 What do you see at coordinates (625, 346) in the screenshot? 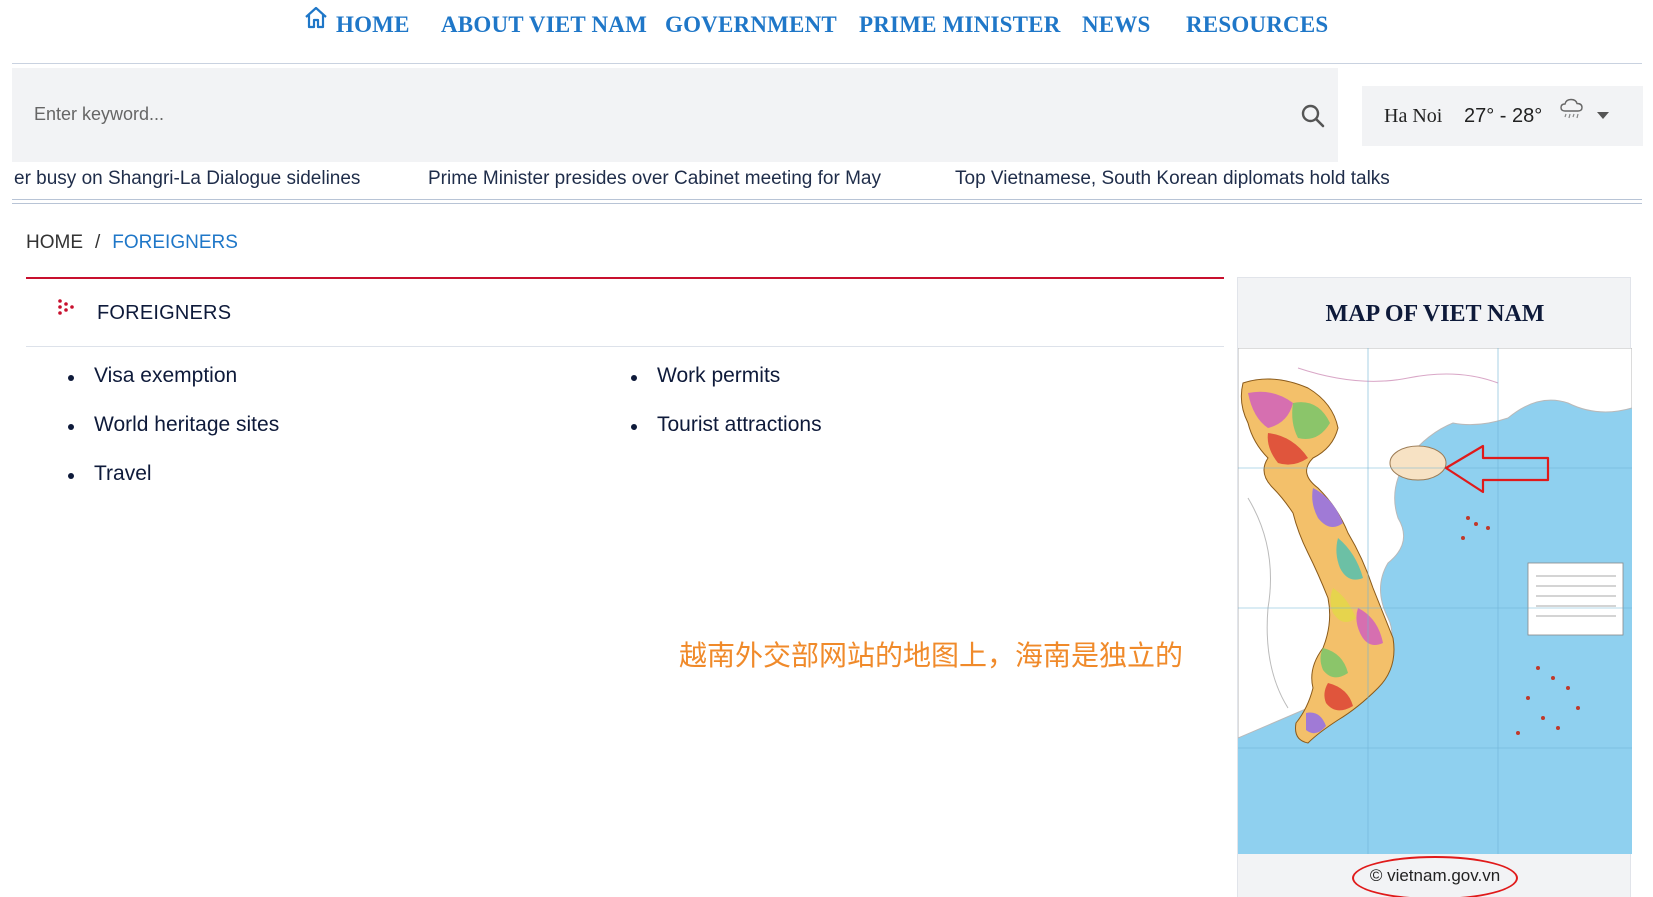
I see `section-divider` at bounding box center [625, 346].